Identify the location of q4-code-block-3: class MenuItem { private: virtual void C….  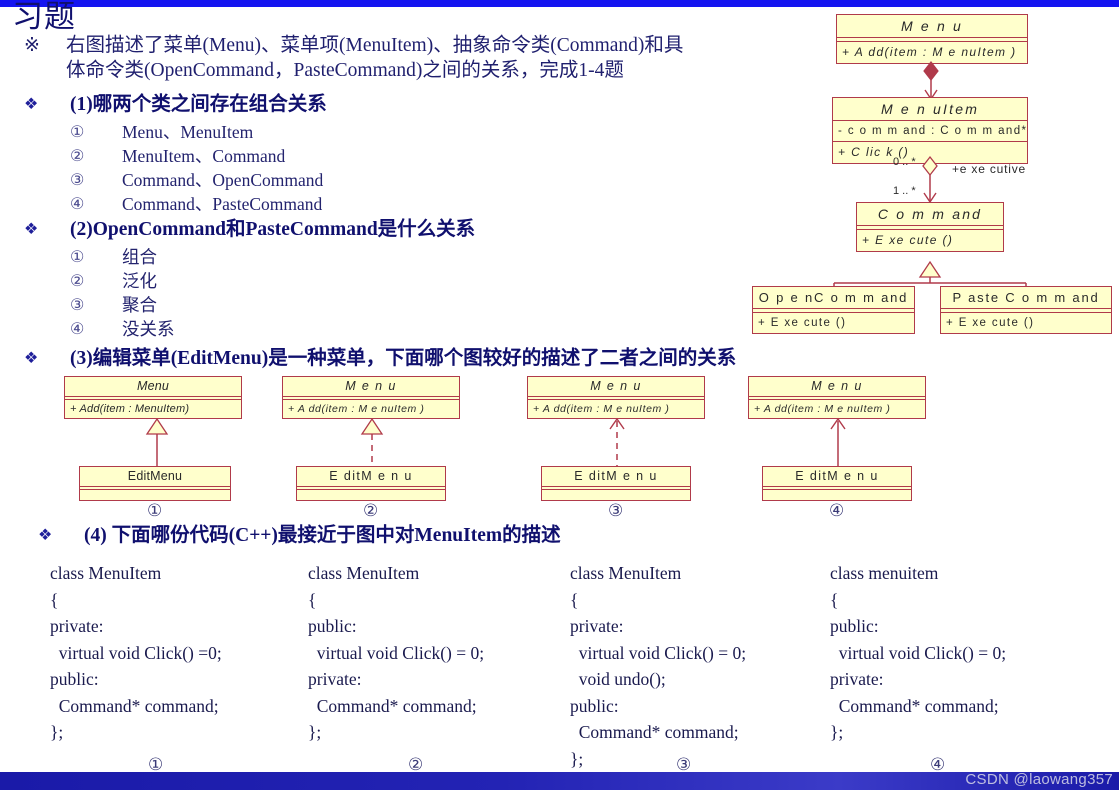
(658, 666).